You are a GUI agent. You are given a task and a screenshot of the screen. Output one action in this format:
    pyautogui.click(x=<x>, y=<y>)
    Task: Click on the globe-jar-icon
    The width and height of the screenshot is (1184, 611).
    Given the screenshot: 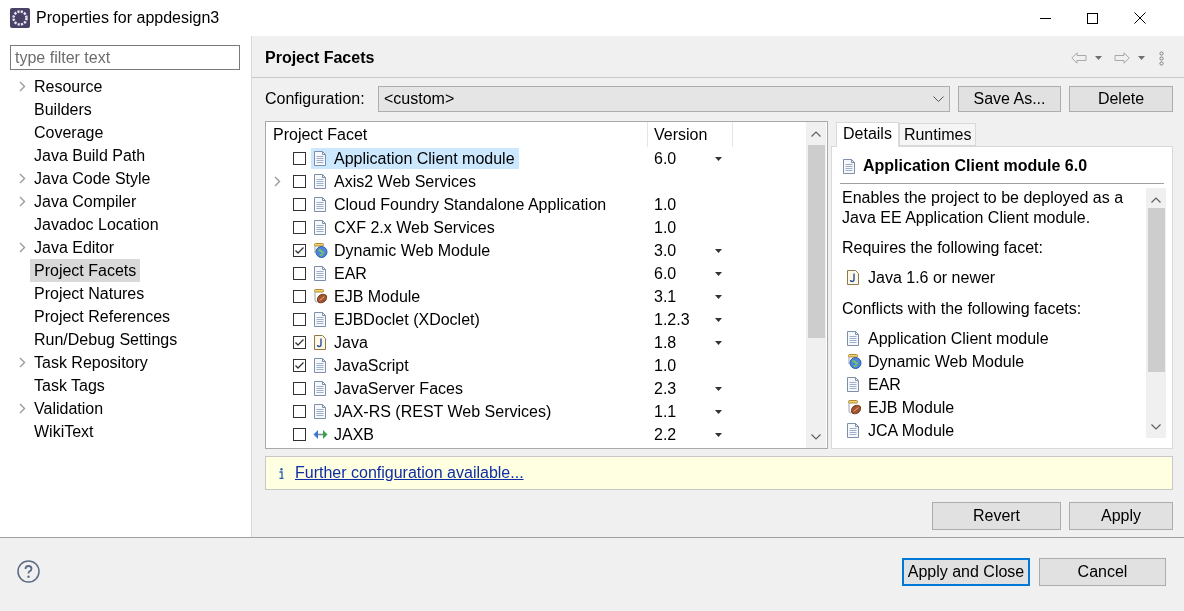 What is the action you would take?
    pyautogui.click(x=320, y=250)
    